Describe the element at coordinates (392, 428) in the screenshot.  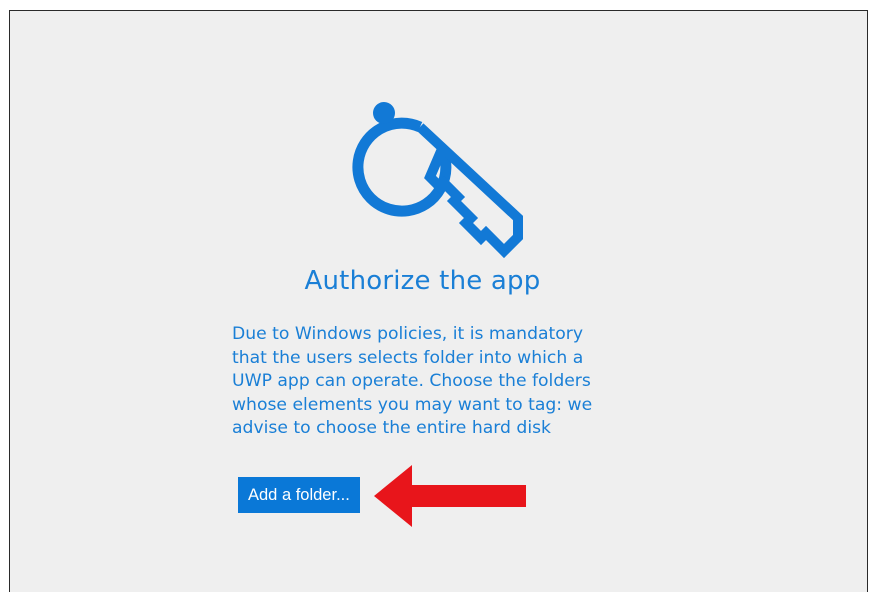
I see `description-line: advise to choose the entire hard disk` at that location.